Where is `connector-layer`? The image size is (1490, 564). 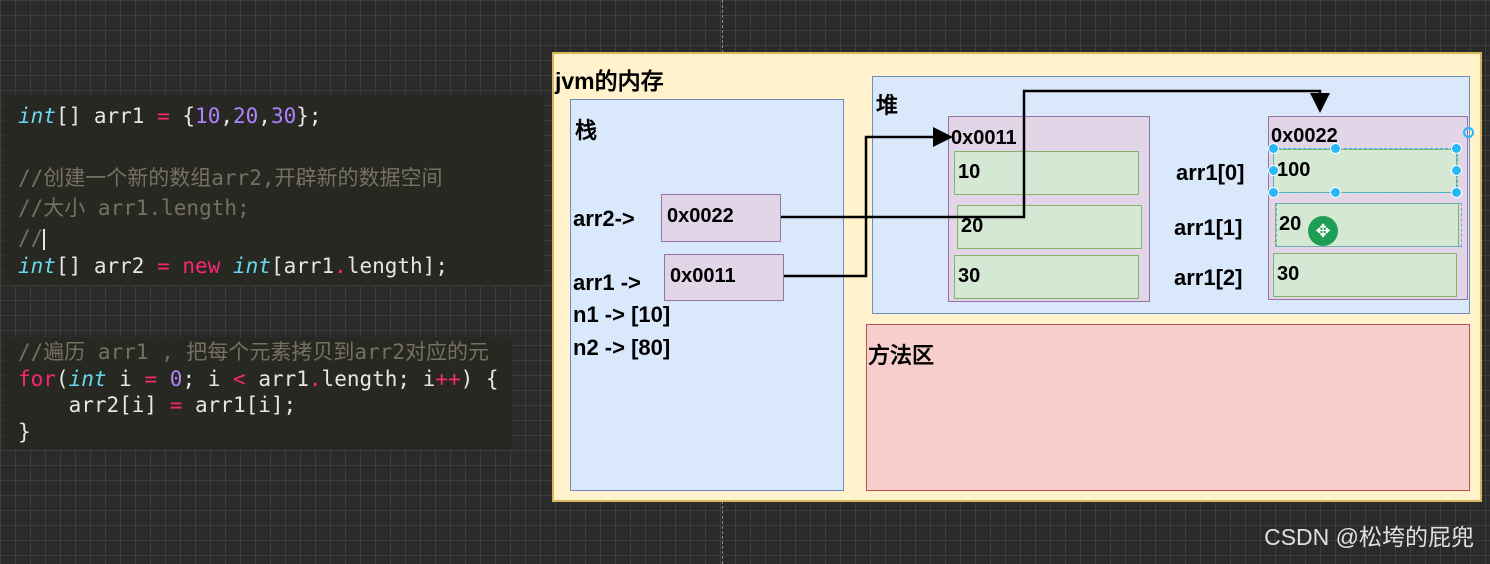 connector-layer is located at coordinates (1055, 183).